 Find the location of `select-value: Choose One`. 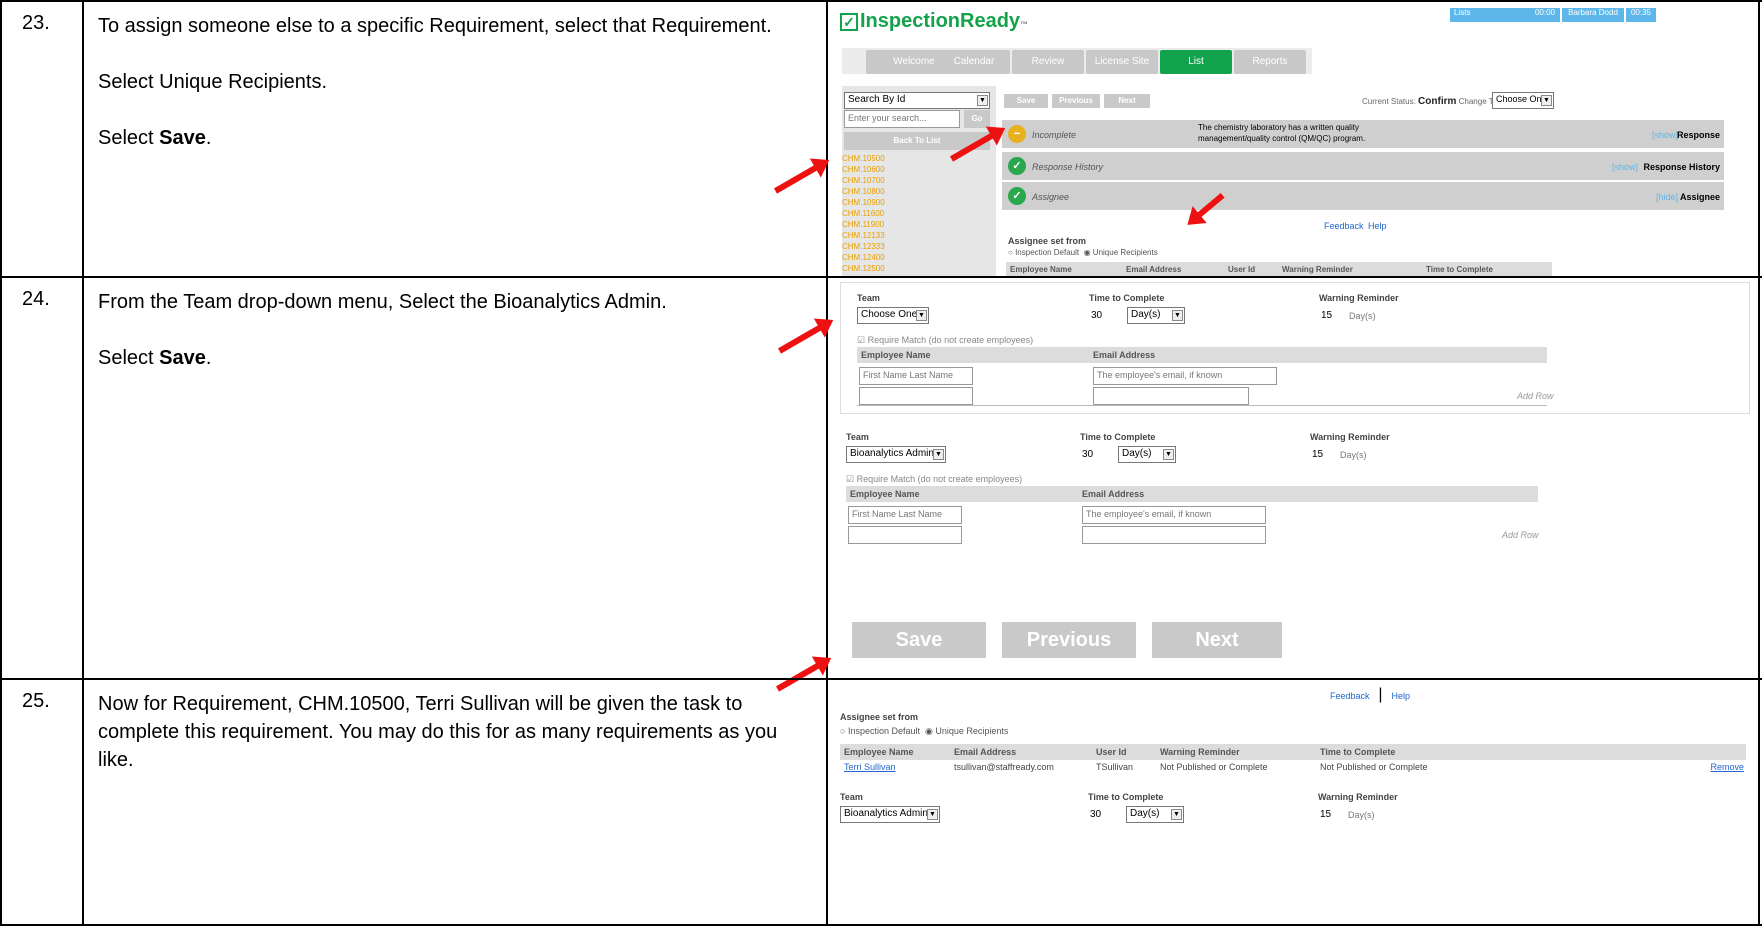

select-value: Choose One is located at coordinates (1521, 99).